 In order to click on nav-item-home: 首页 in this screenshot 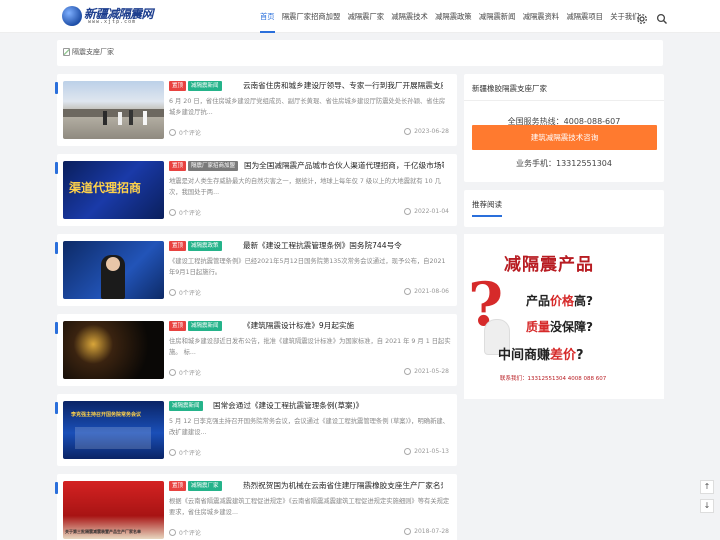, I will do `click(267, 16)`.